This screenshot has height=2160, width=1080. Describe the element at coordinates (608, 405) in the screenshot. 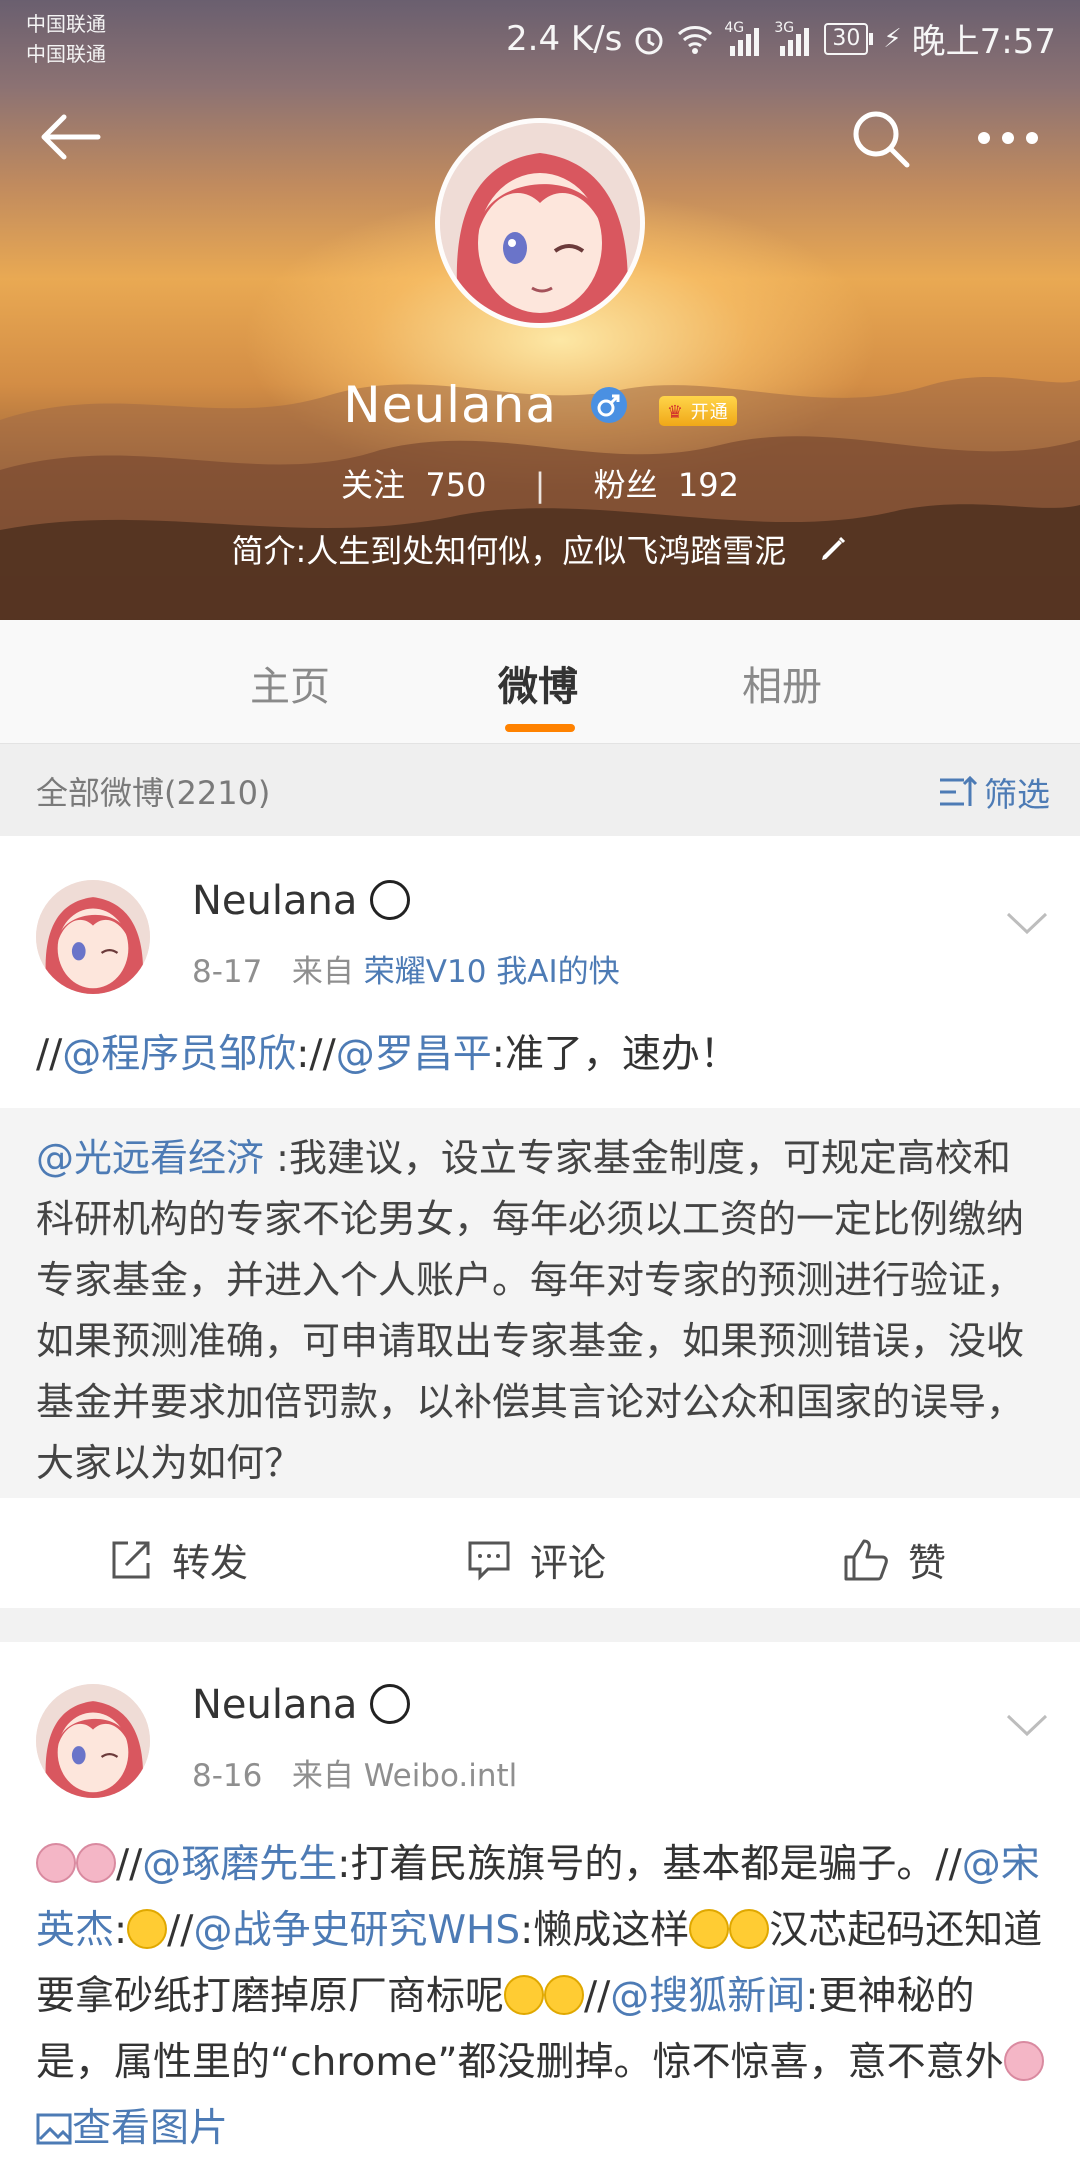

I see `male-icon` at that location.